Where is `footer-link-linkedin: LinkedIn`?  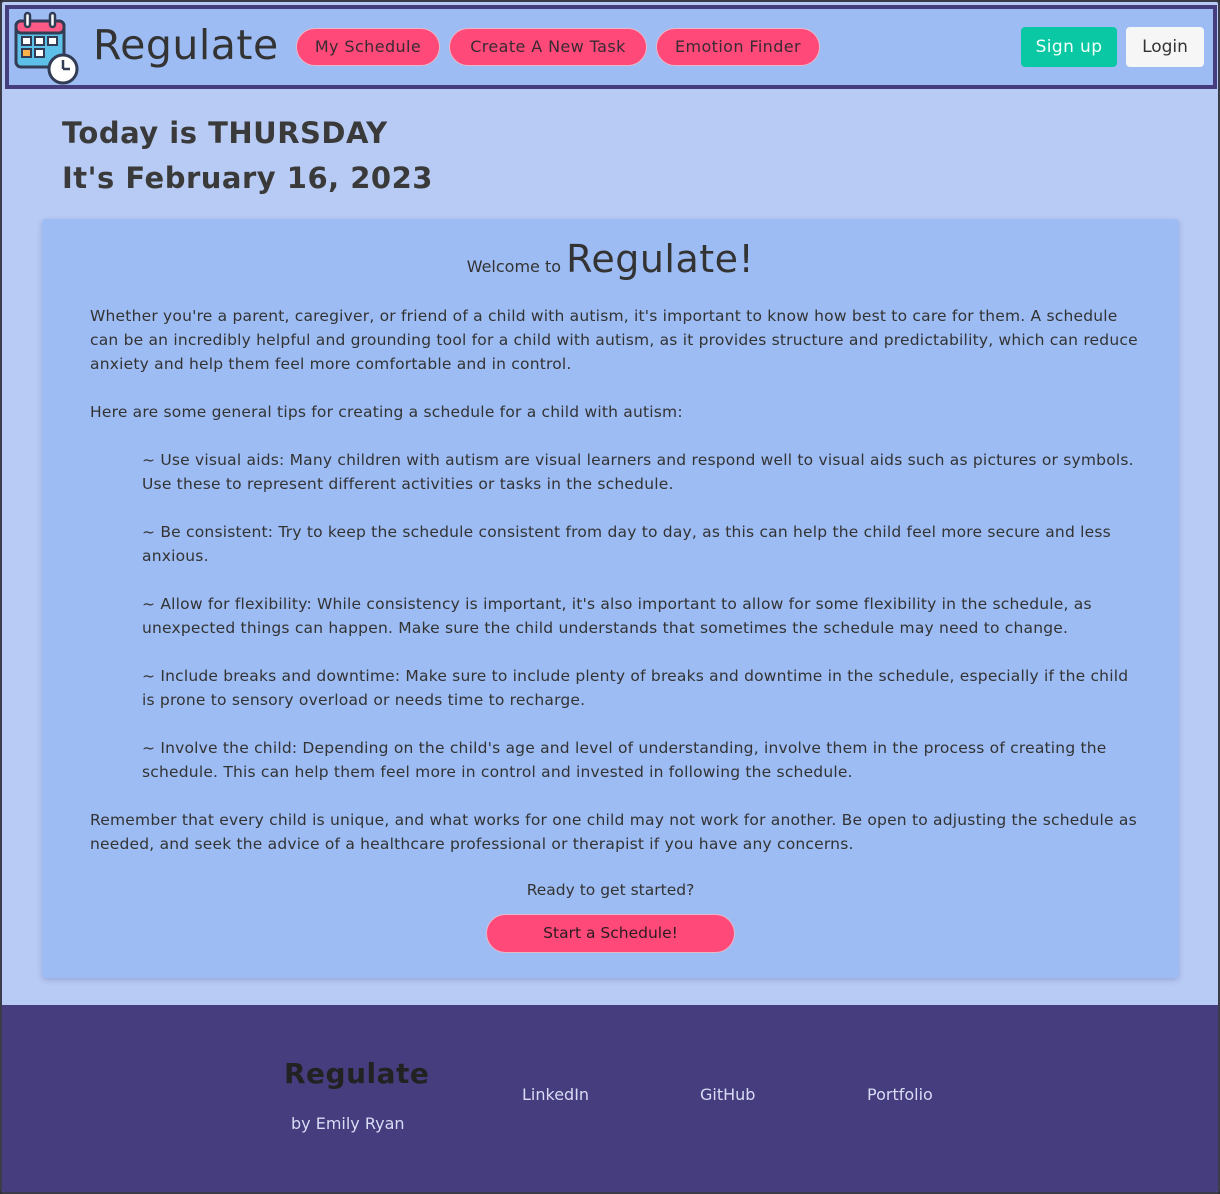
footer-link-linkedin: LinkedIn is located at coordinates (555, 1094).